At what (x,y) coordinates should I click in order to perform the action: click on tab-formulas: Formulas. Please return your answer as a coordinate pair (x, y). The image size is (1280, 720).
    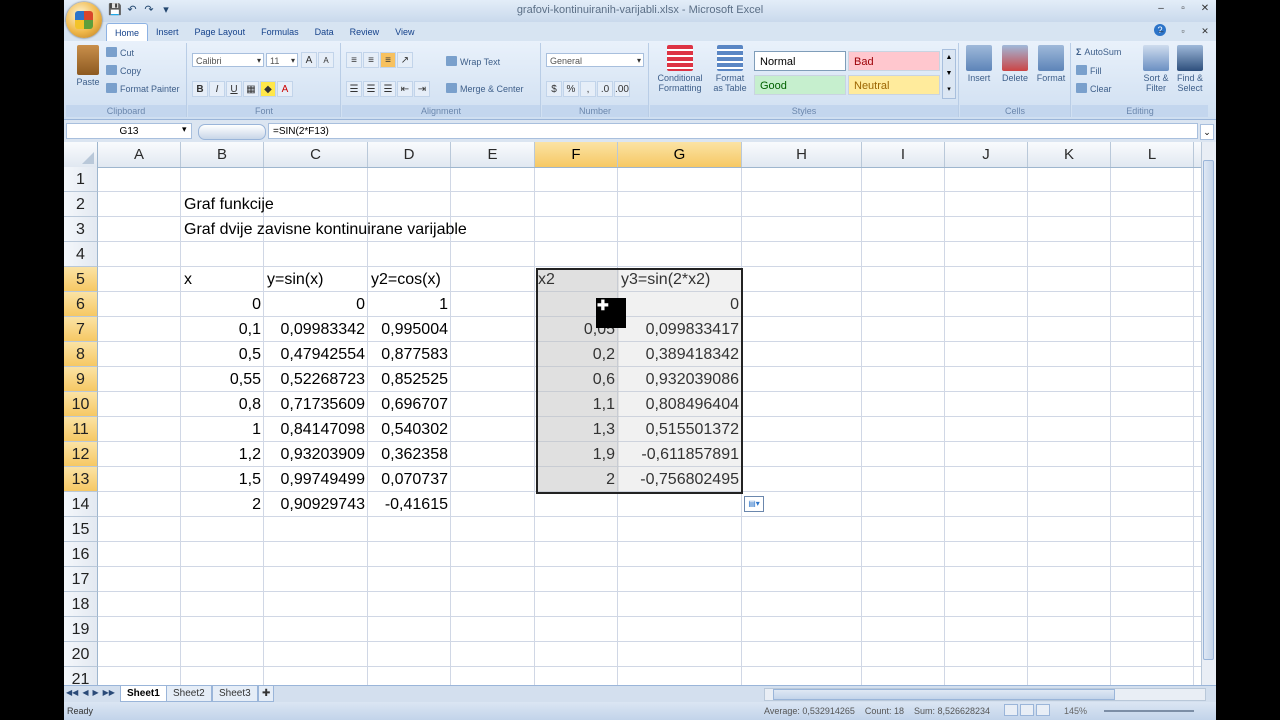
    Looking at the image, I should click on (280, 32).